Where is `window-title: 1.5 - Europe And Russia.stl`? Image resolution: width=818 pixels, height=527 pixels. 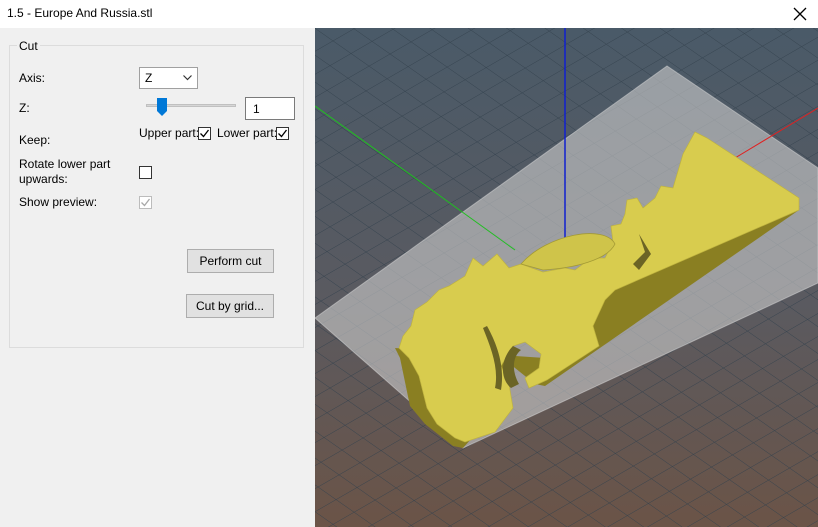
window-title: 1.5 - Europe And Russia.stl is located at coordinates (80, 13).